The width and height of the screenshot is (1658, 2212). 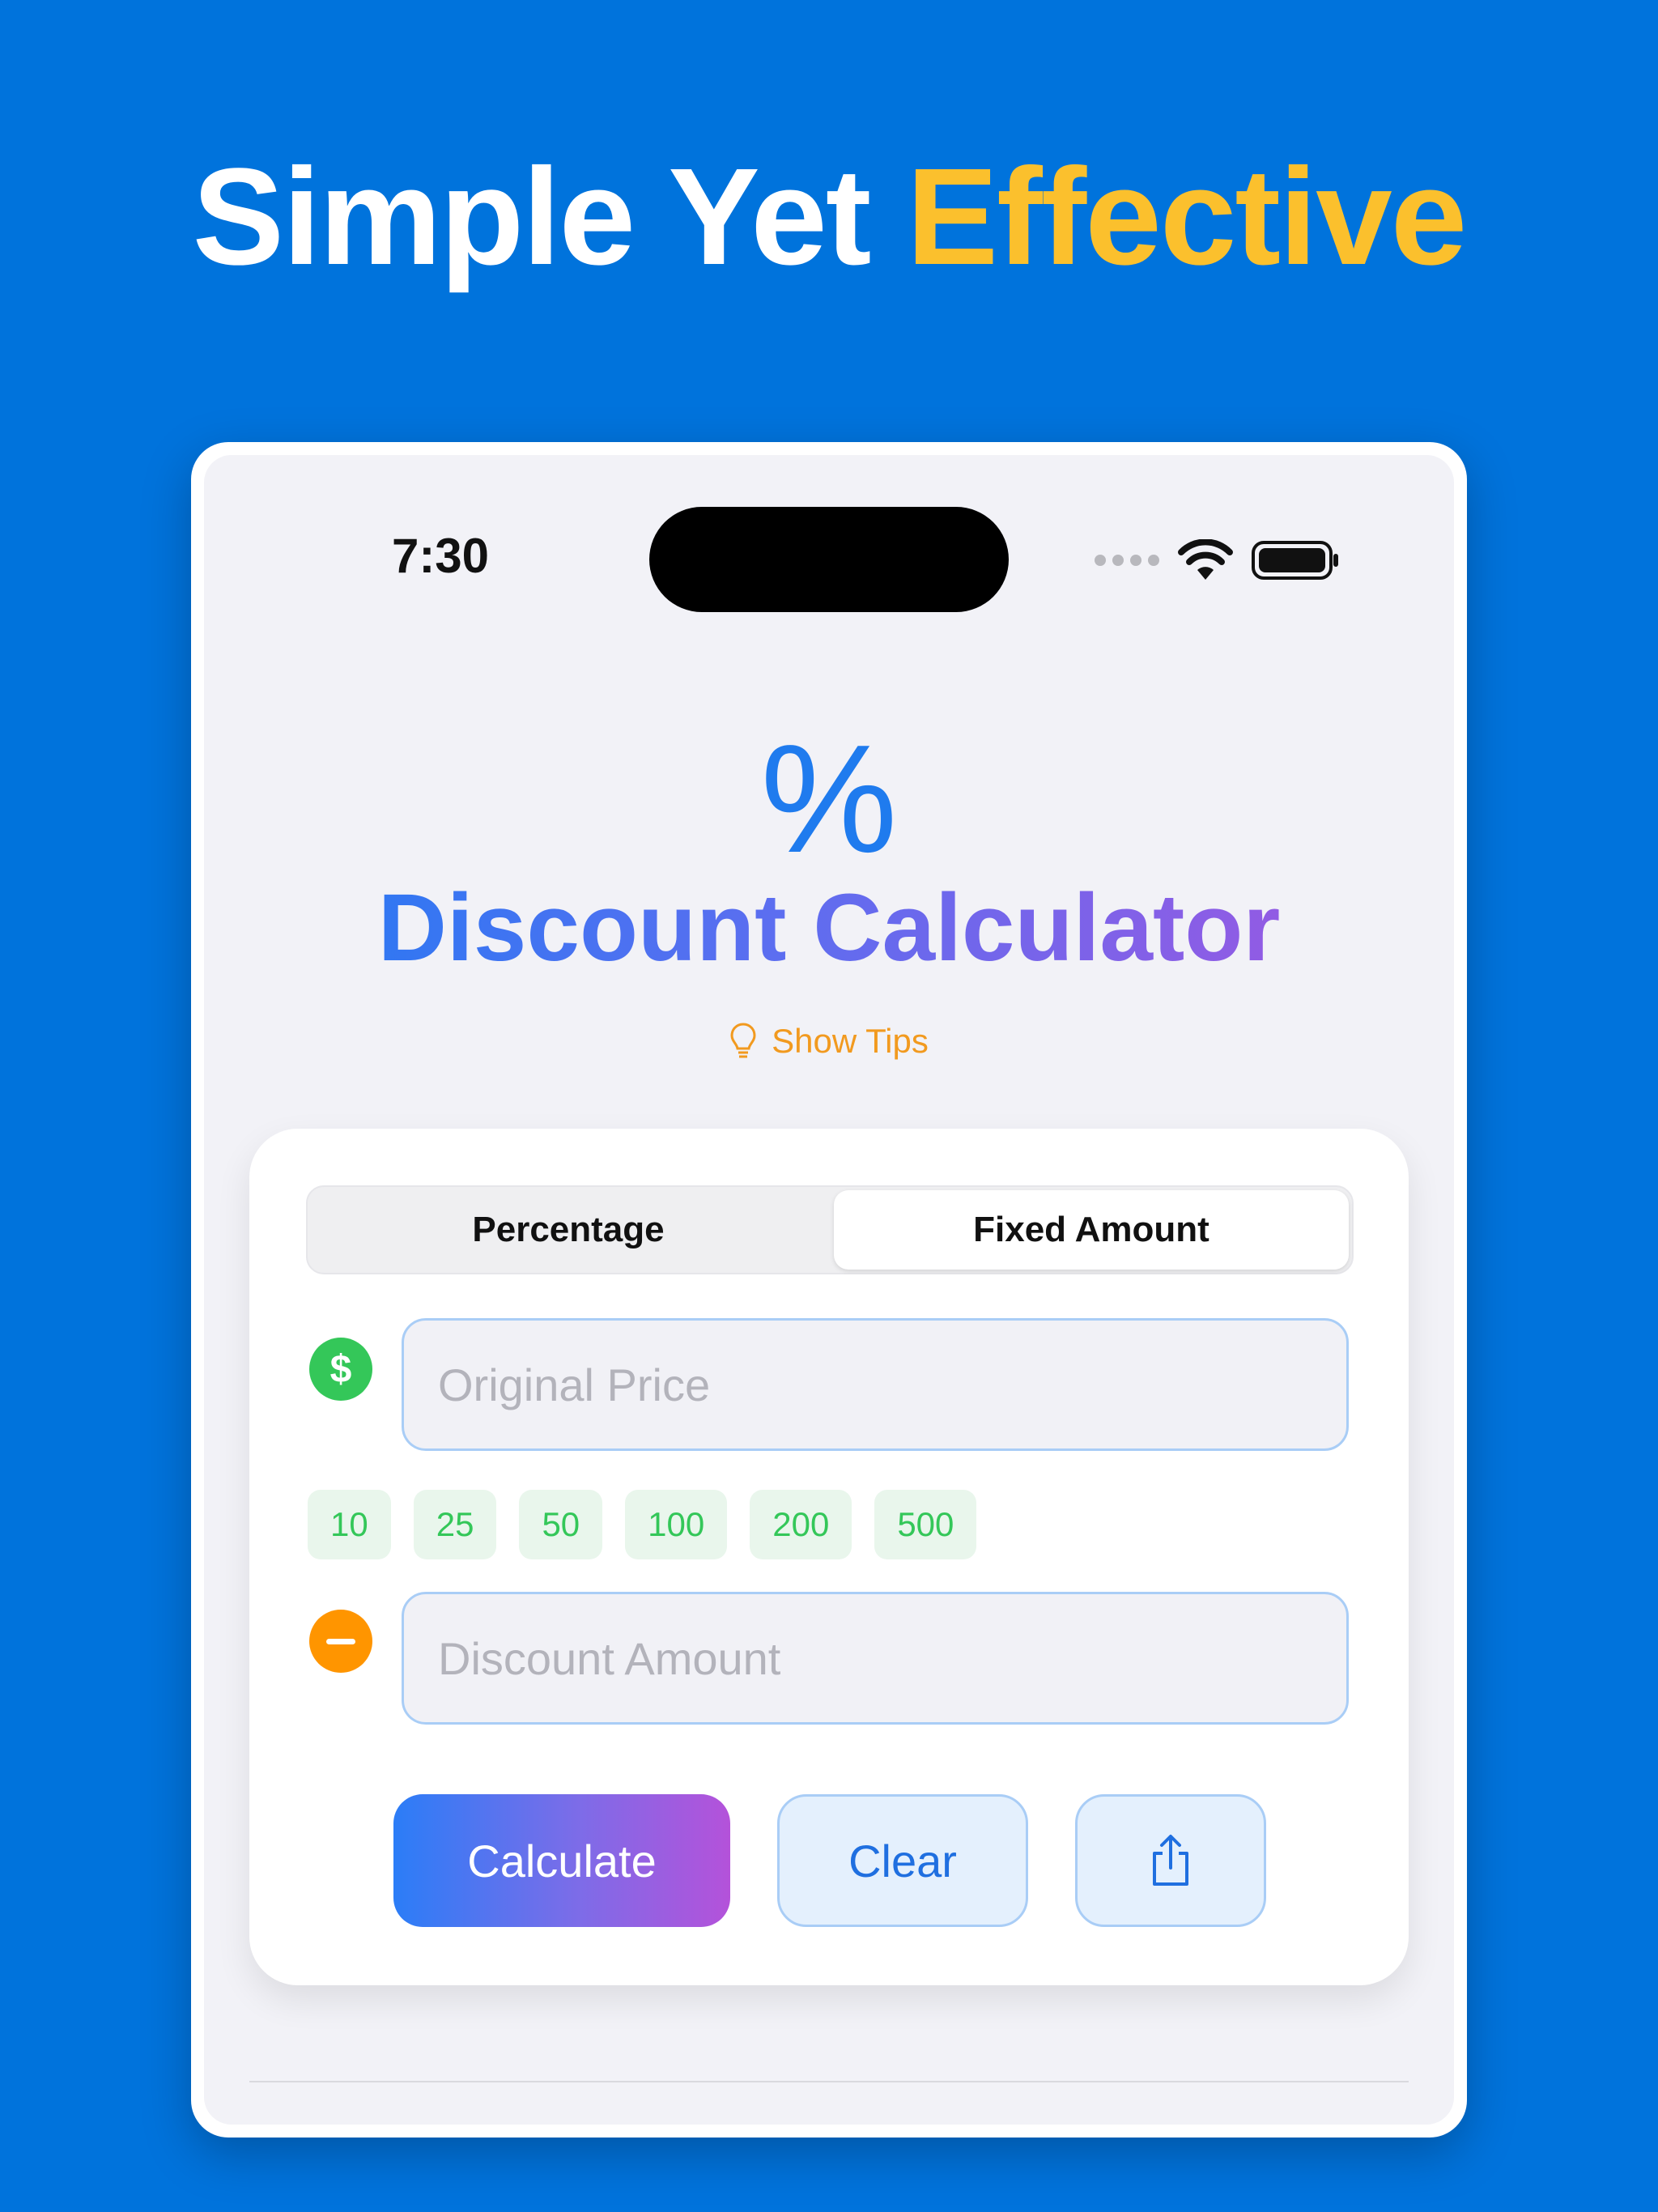 What do you see at coordinates (568, 1230) in the screenshot?
I see `tab-percentage: Percentage` at bounding box center [568, 1230].